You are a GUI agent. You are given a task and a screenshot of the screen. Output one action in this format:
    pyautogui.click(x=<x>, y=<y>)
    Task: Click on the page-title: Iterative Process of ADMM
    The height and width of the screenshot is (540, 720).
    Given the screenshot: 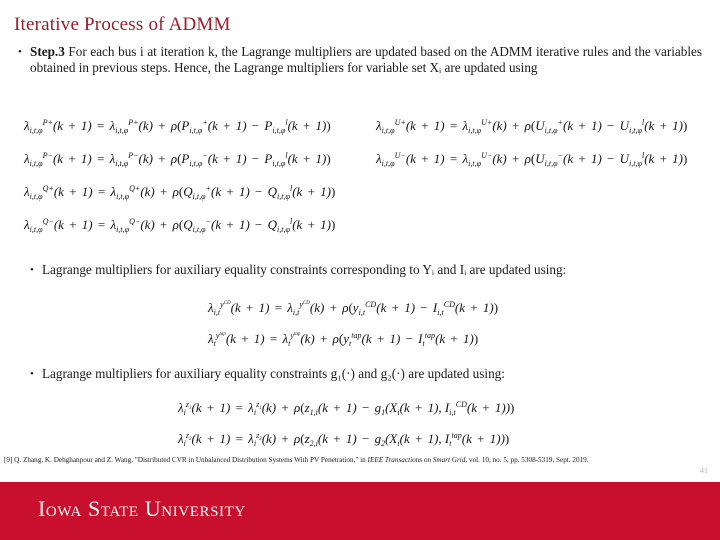 What is the action you would take?
    pyautogui.click(x=122, y=24)
    